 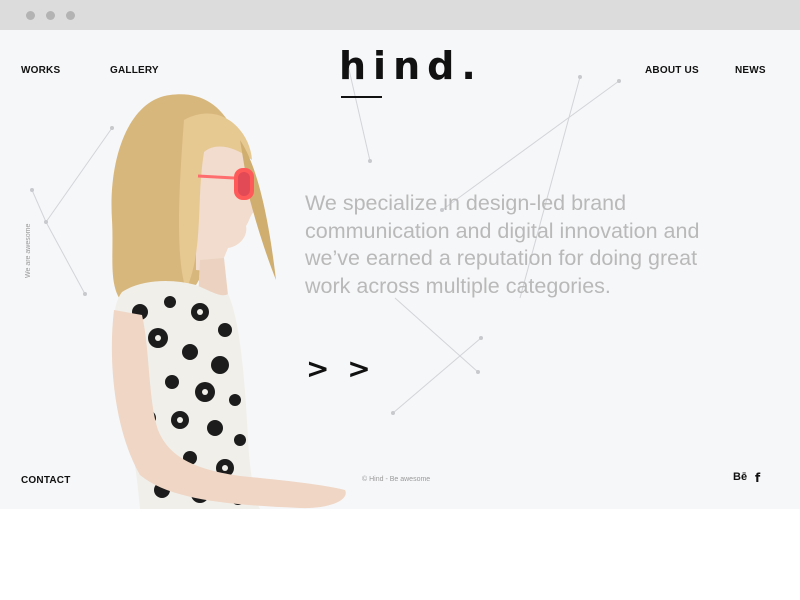 What do you see at coordinates (30, 15) in the screenshot?
I see `window-close-dot` at bounding box center [30, 15].